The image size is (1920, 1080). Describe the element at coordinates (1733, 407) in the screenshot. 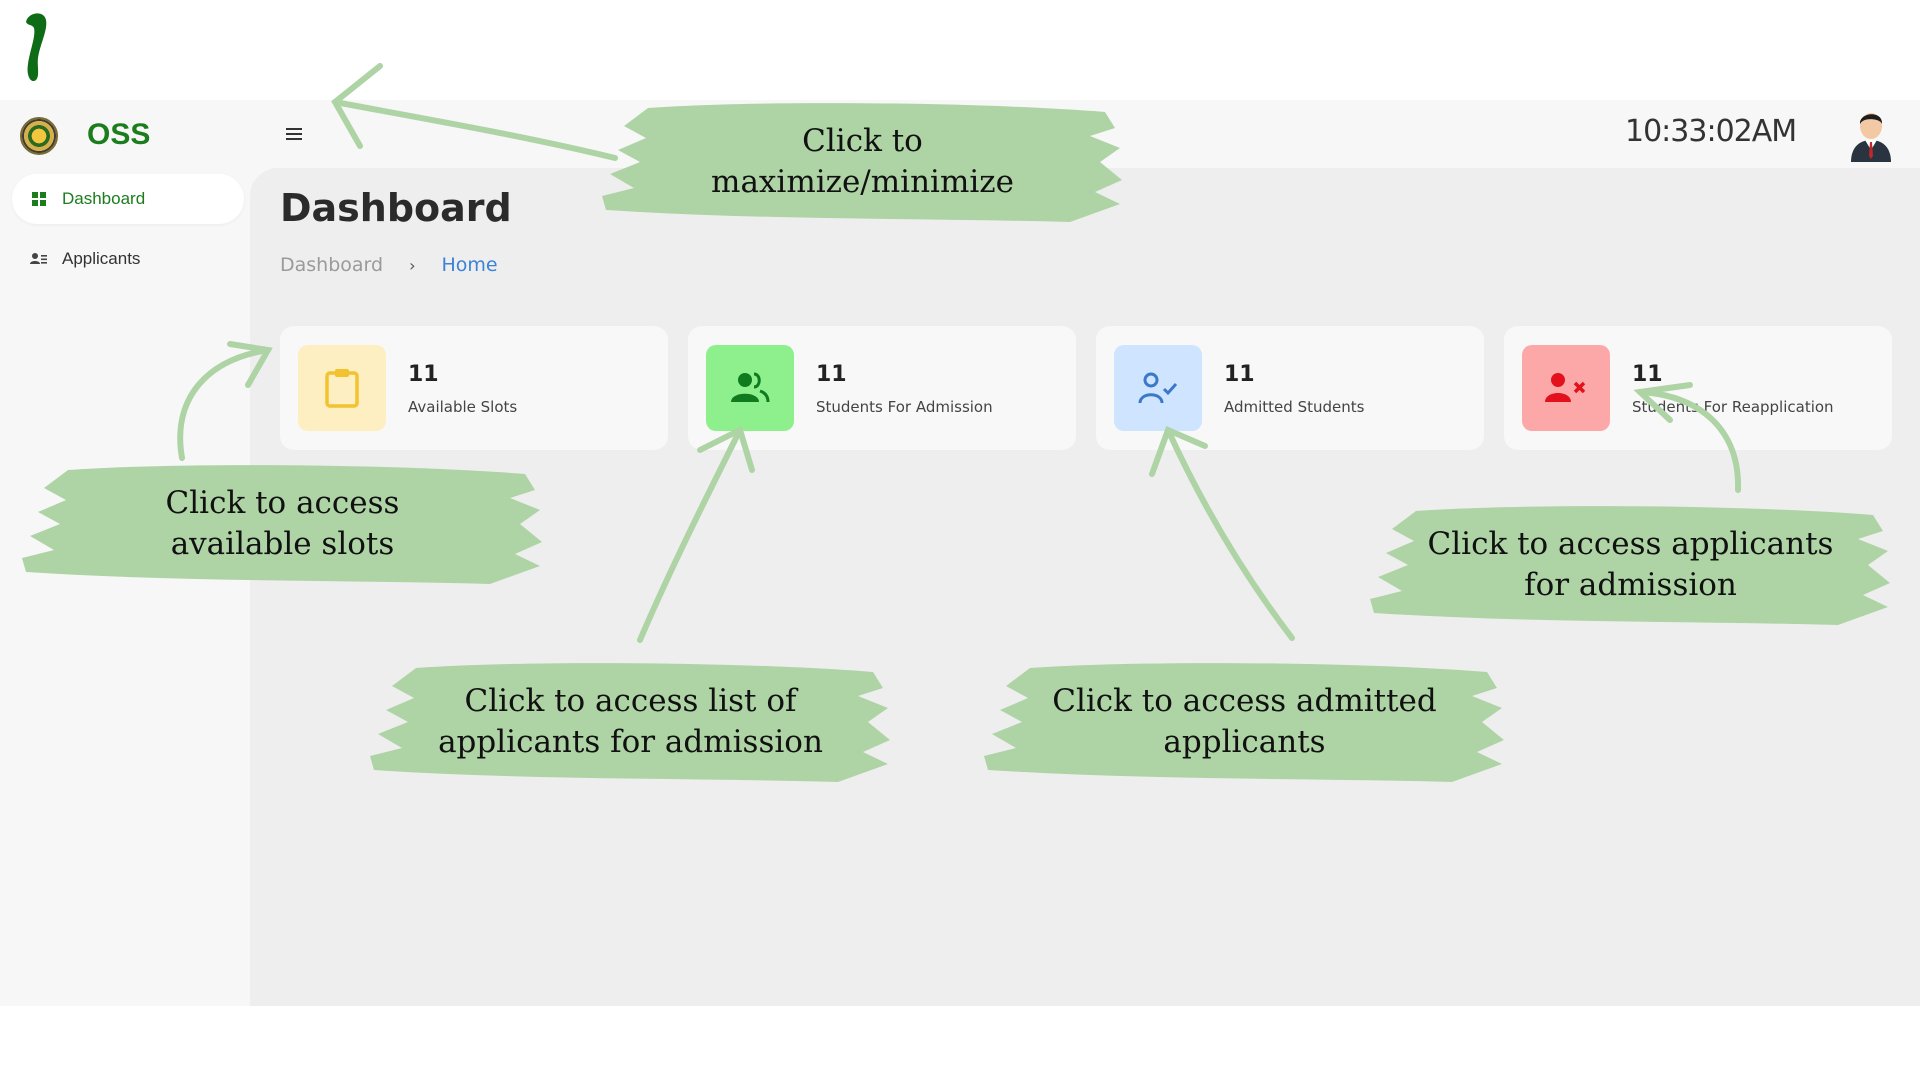

I see `card-label: Students For Reapplication` at that location.